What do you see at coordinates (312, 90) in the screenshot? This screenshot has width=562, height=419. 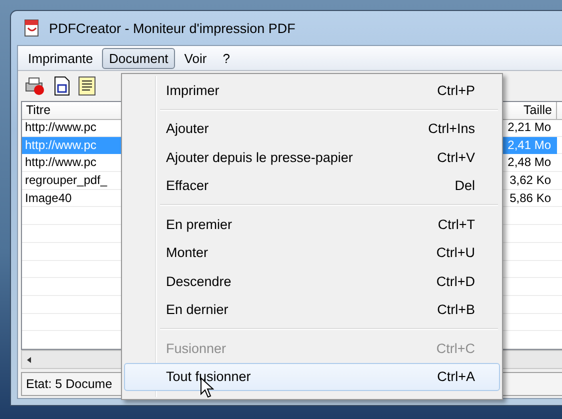 I see `menu-option: Imprimer Ctrl+P` at bounding box center [312, 90].